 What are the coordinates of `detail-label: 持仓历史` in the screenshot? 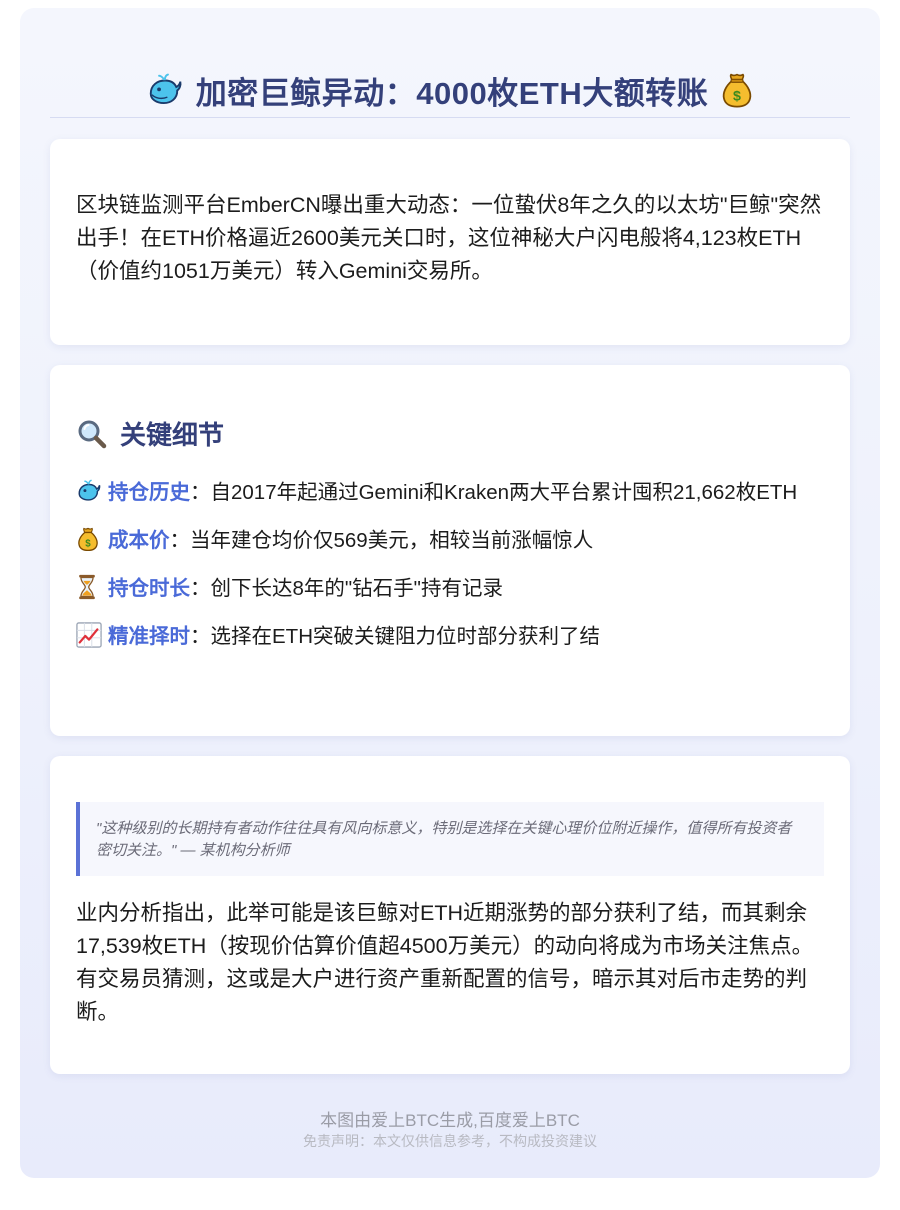 It's located at (149, 492).